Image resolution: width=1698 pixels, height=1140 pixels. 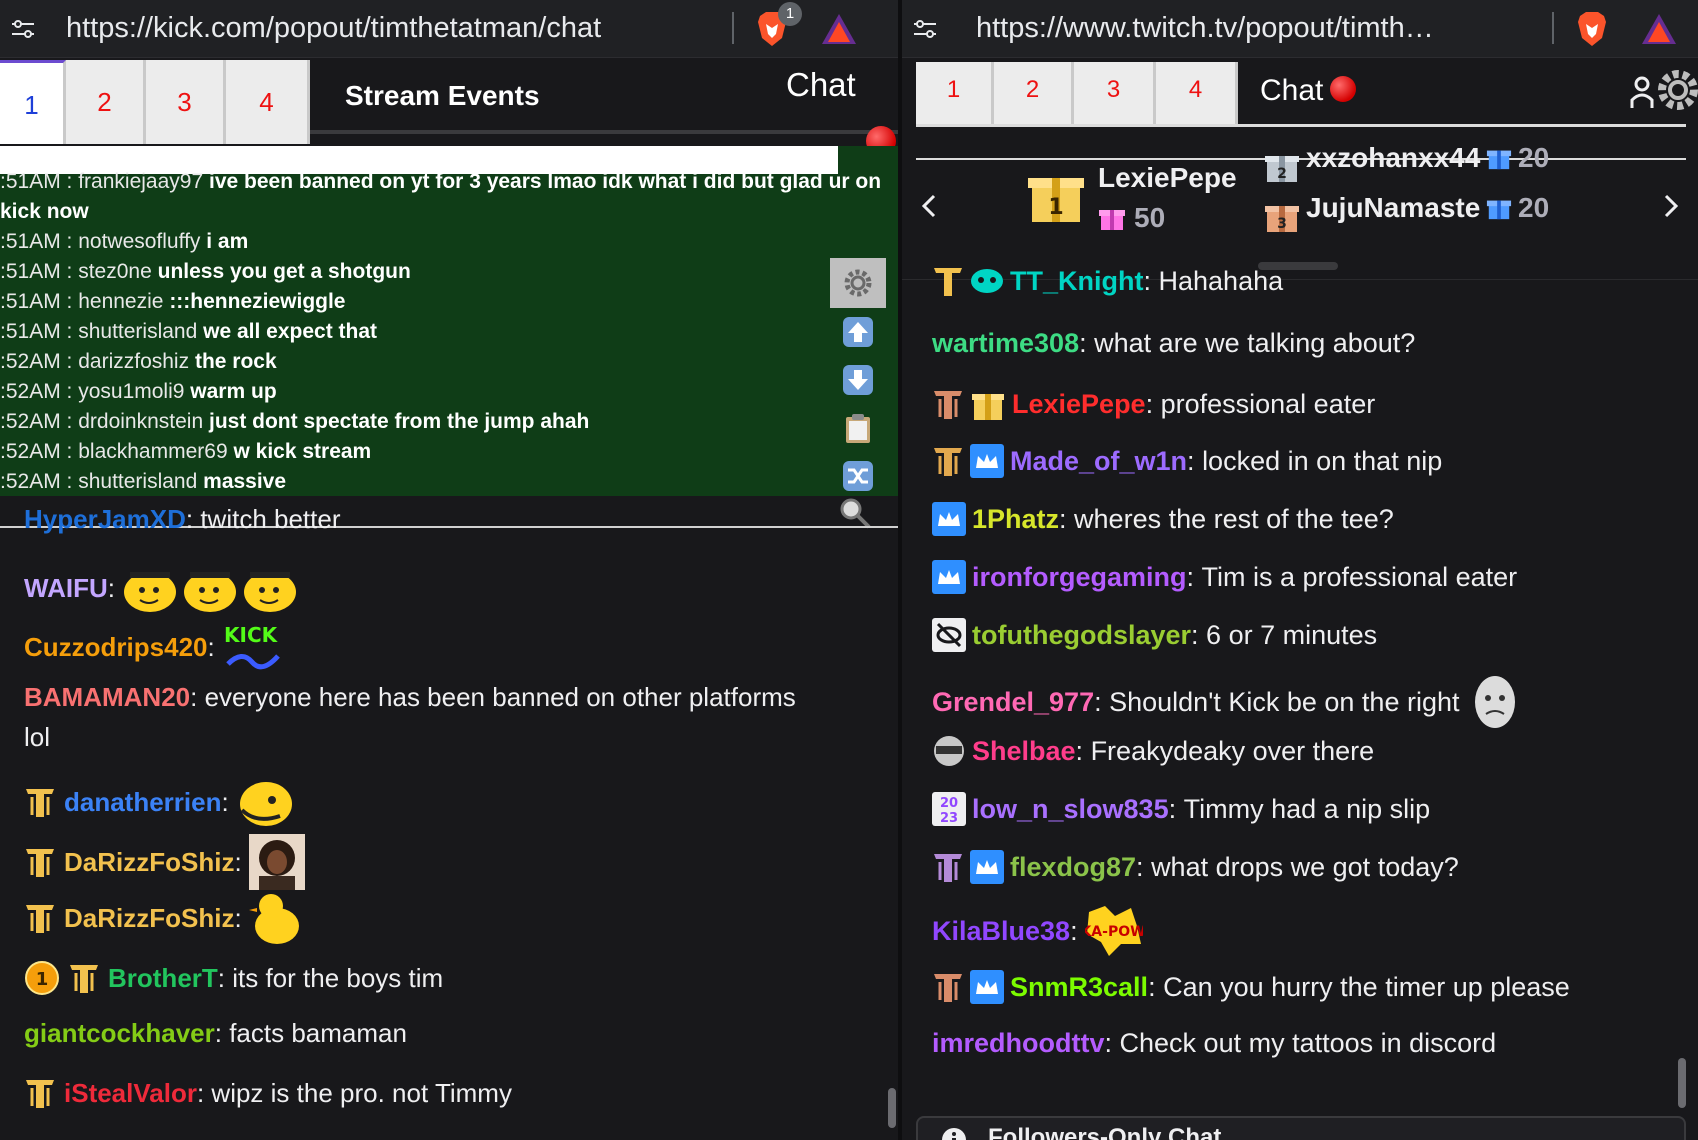 I want to click on chat-username: danatherrien, so click(x=143, y=802).